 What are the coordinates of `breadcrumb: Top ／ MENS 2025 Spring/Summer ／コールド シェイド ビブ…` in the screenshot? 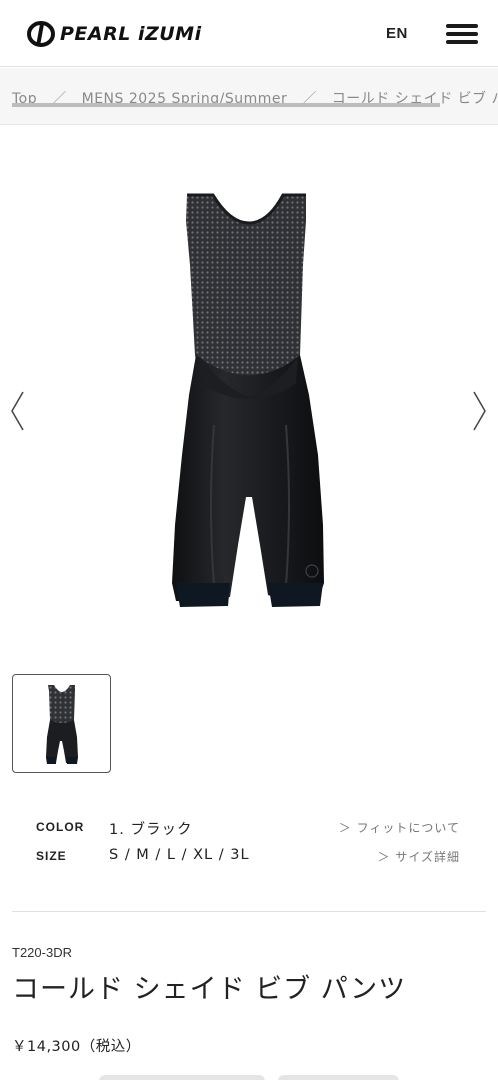 It's located at (249, 96).